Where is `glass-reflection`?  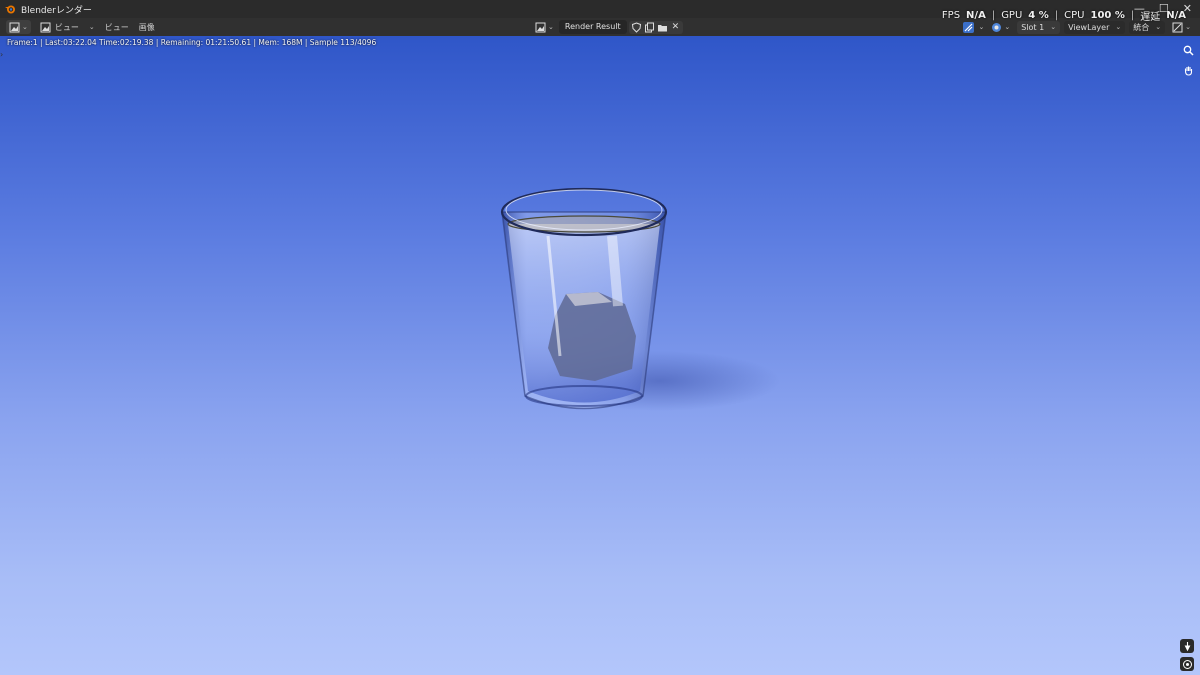
glass-reflection is located at coordinates (615, 271).